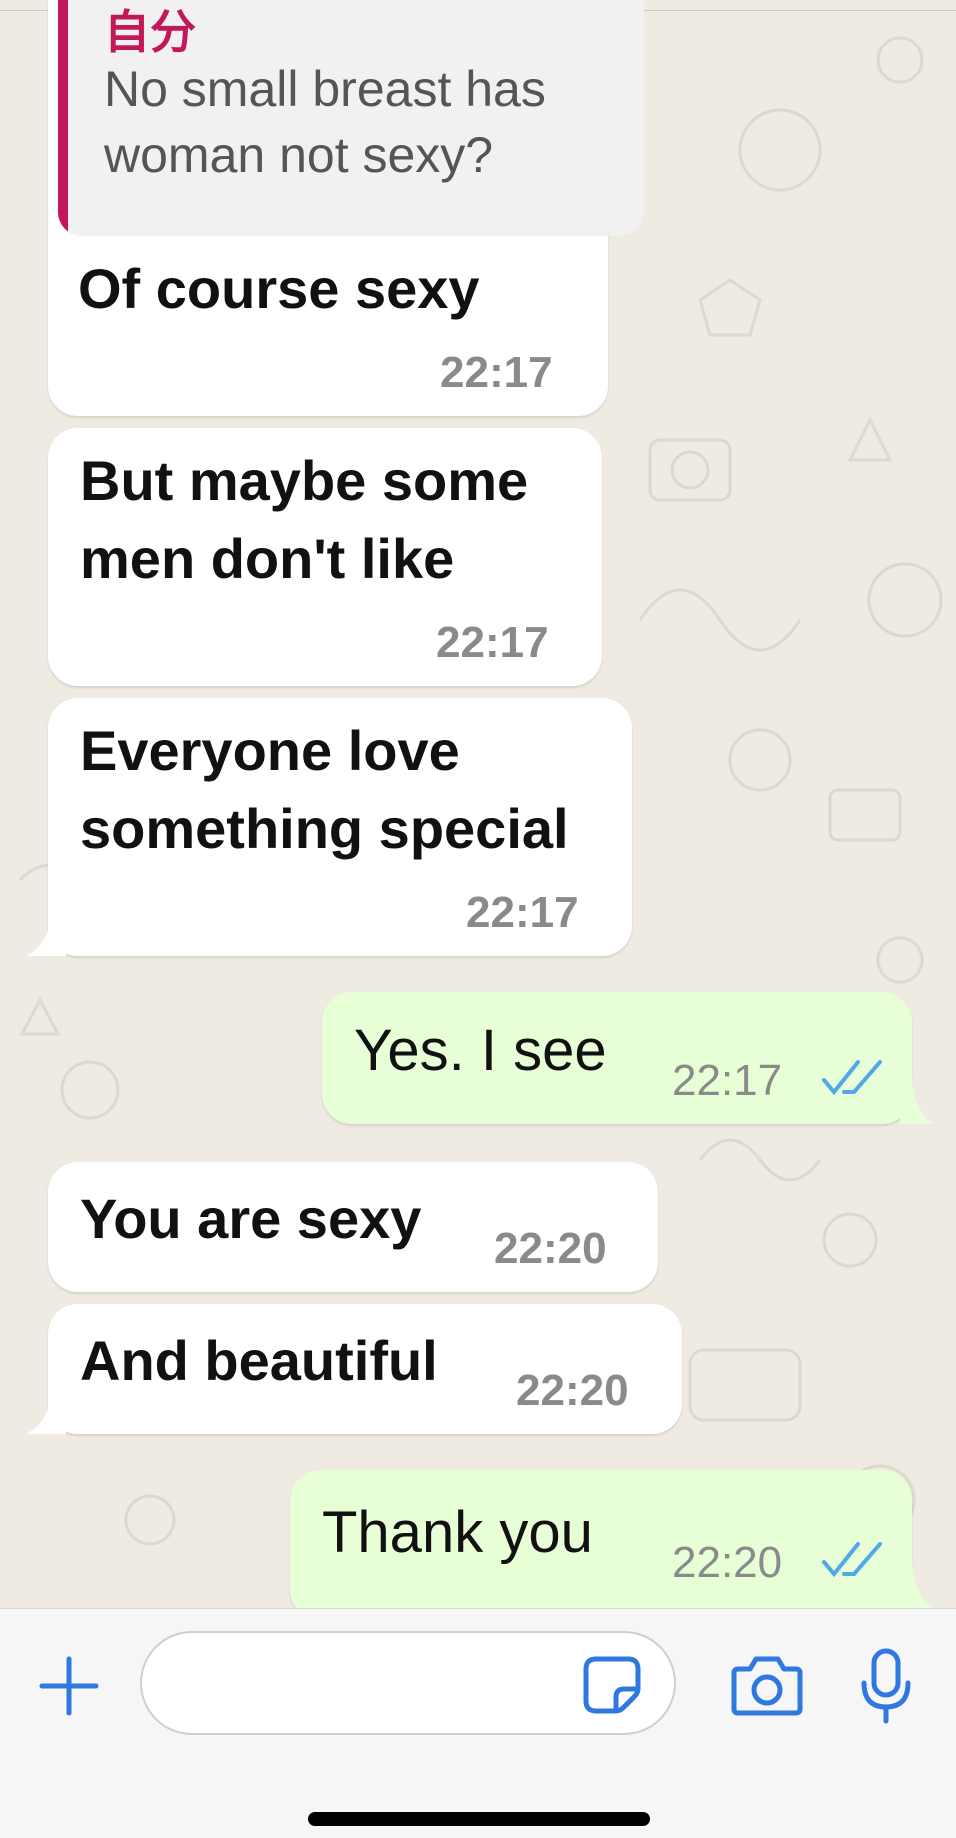 This screenshot has width=956, height=1838. Describe the element at coordinates (150, 32) in the screenshot. I see `quote-author: 自分` at that location.